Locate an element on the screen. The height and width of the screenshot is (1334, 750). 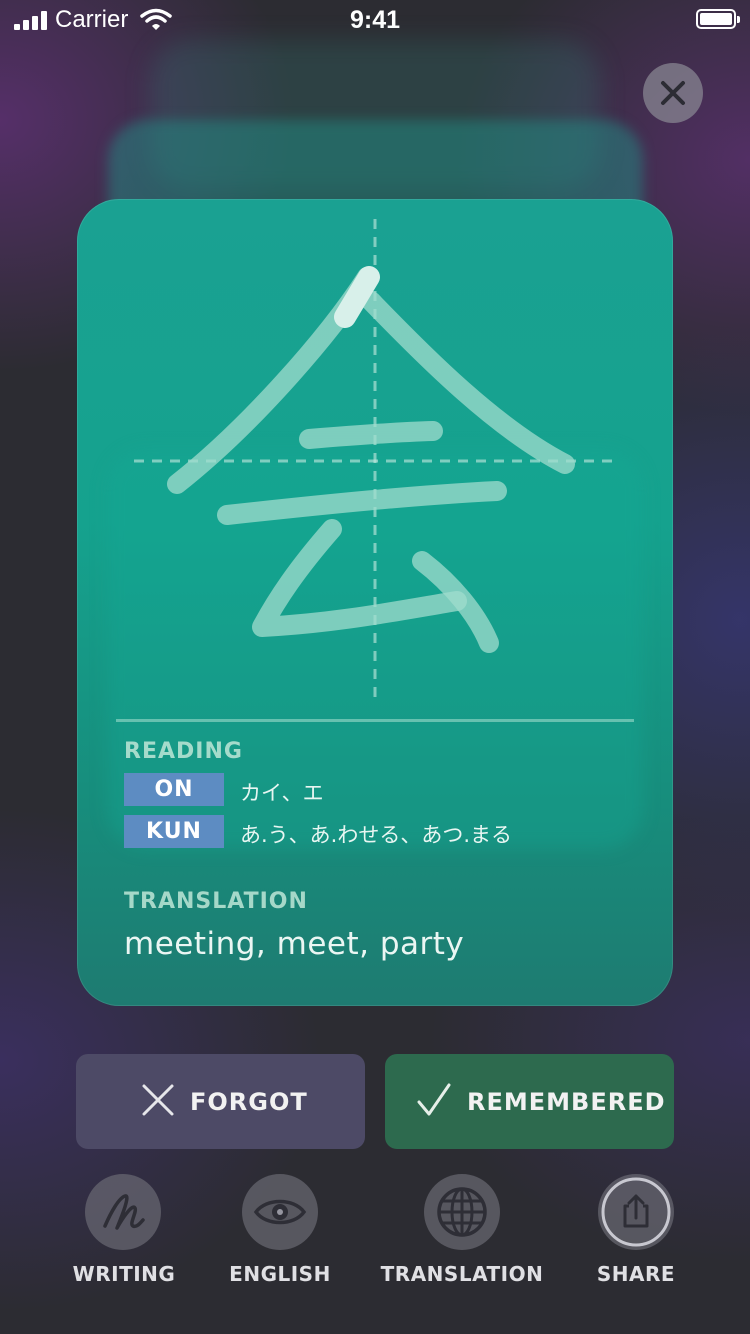
translation-tool: TRANSLATION is located at coordinates (462, 1230).